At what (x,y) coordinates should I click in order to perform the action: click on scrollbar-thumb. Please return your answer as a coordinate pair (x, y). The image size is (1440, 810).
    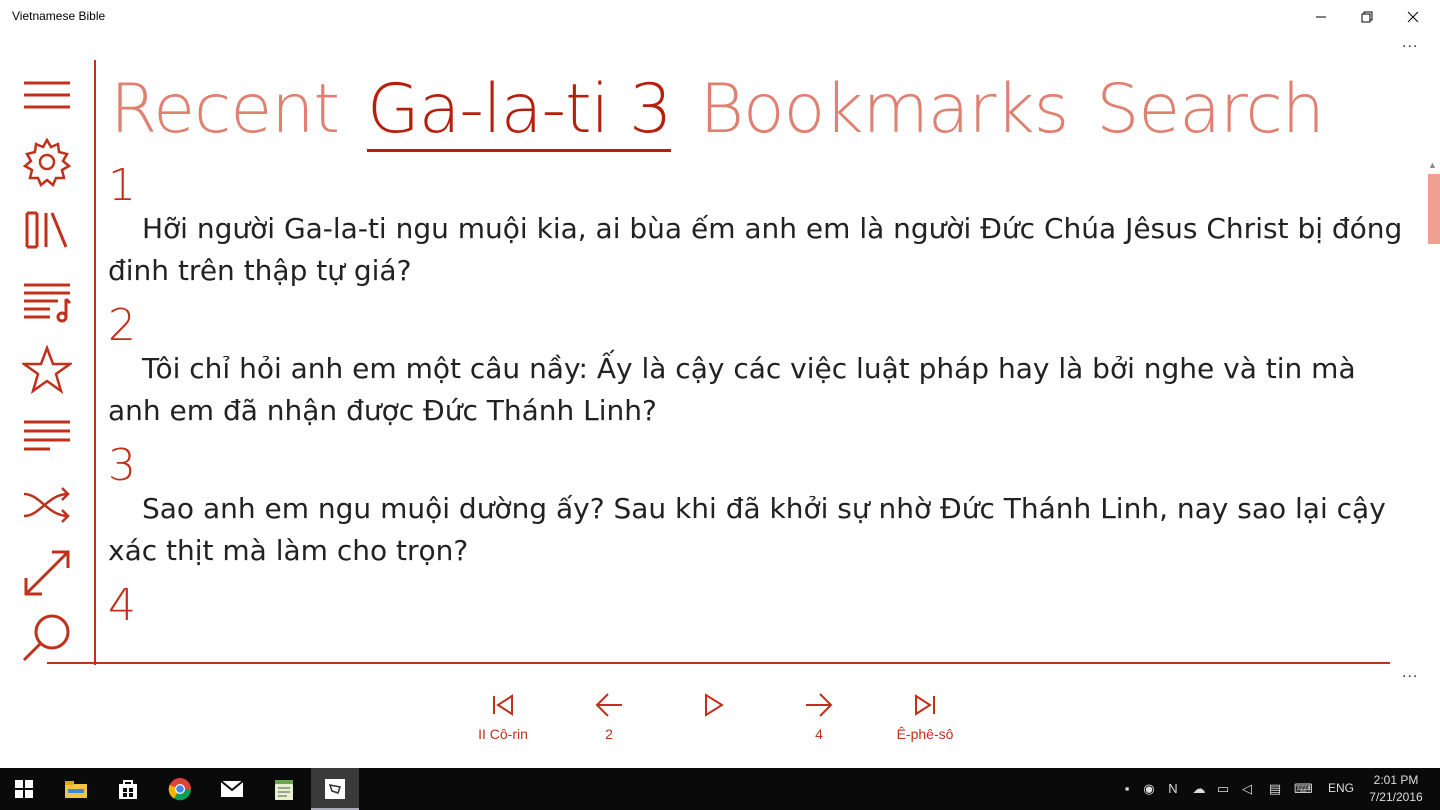
    Looking at the image, I should click on (1434, 209).